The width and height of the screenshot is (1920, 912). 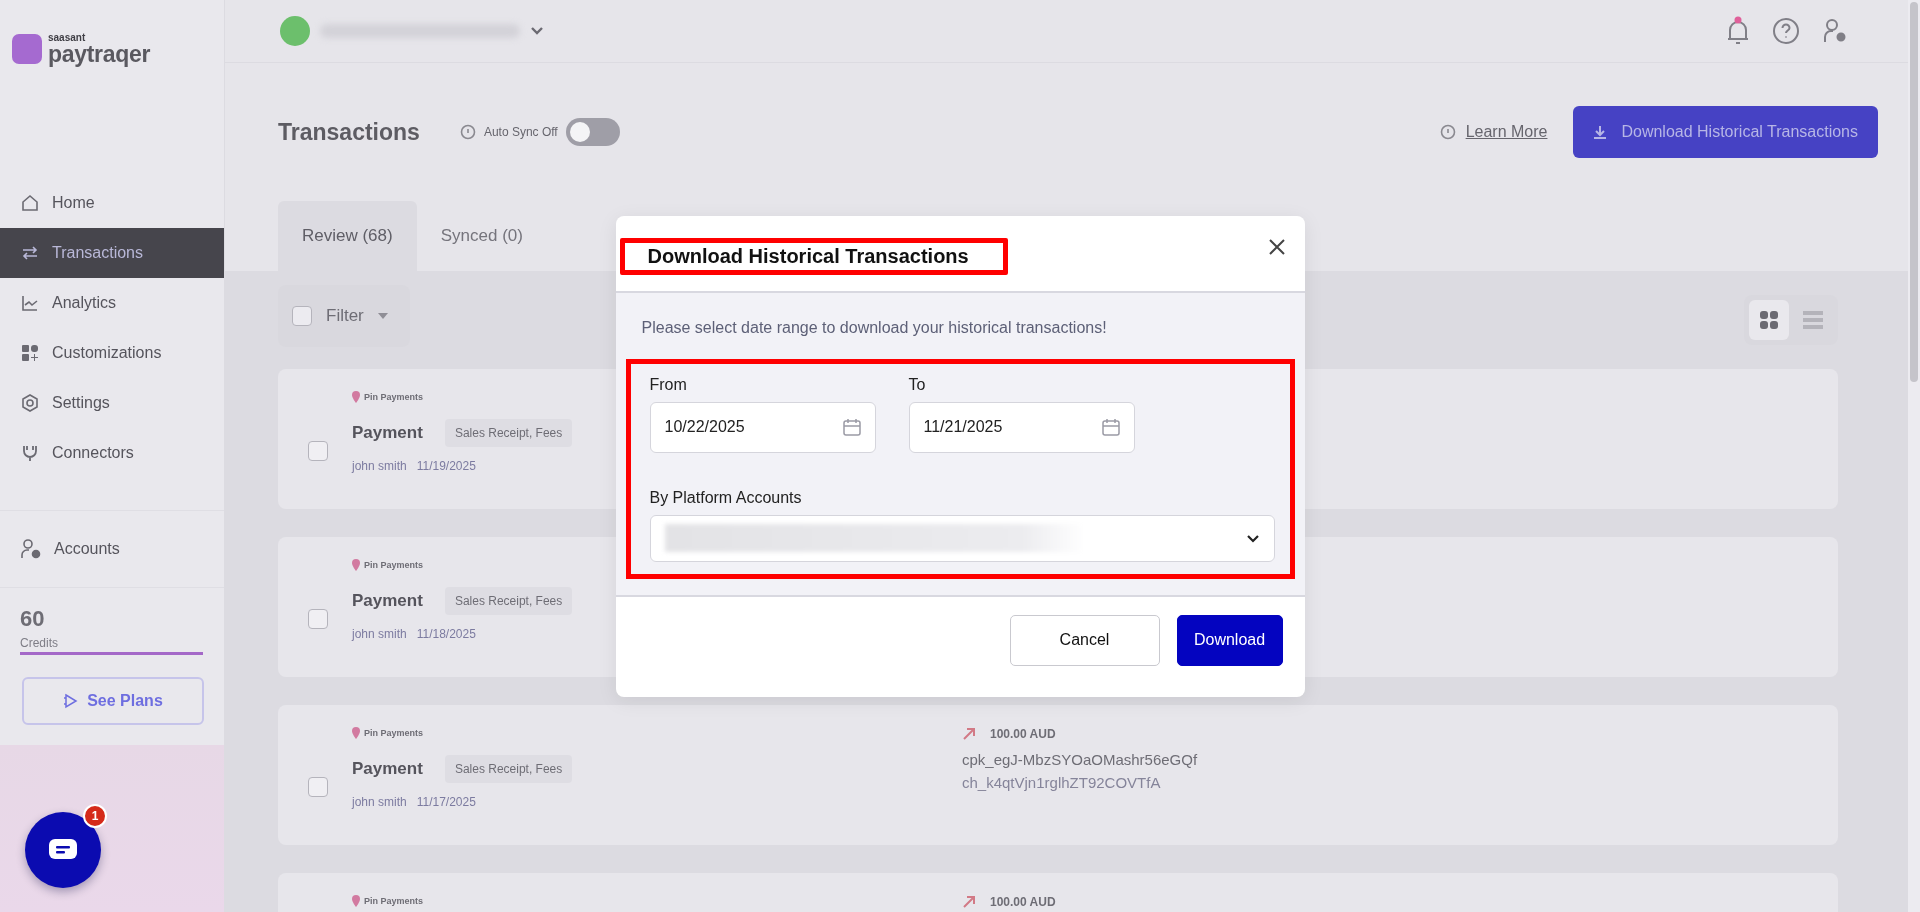 What do you see at coordinates (349, 132) in the screenshot?
I see `page-title: Transactions` at bounding box center [349, 132].